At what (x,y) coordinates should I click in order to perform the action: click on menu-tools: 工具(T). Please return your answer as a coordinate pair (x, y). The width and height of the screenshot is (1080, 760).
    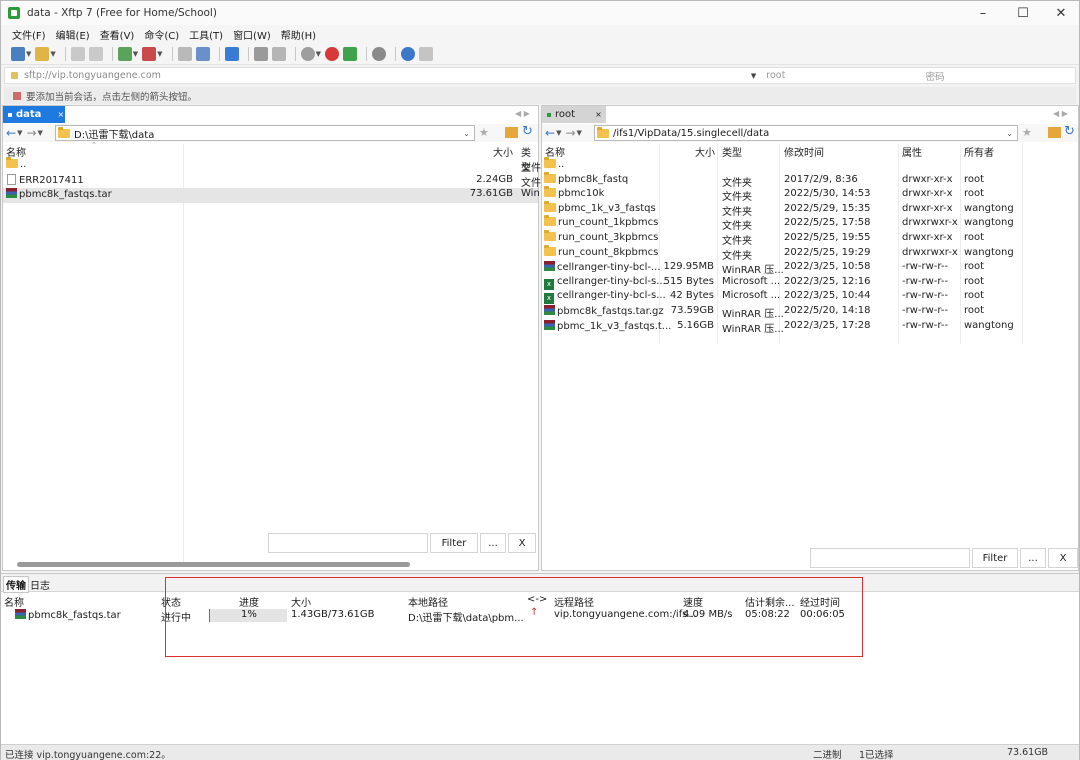
    Looking at the image, I should click on (206, 34).